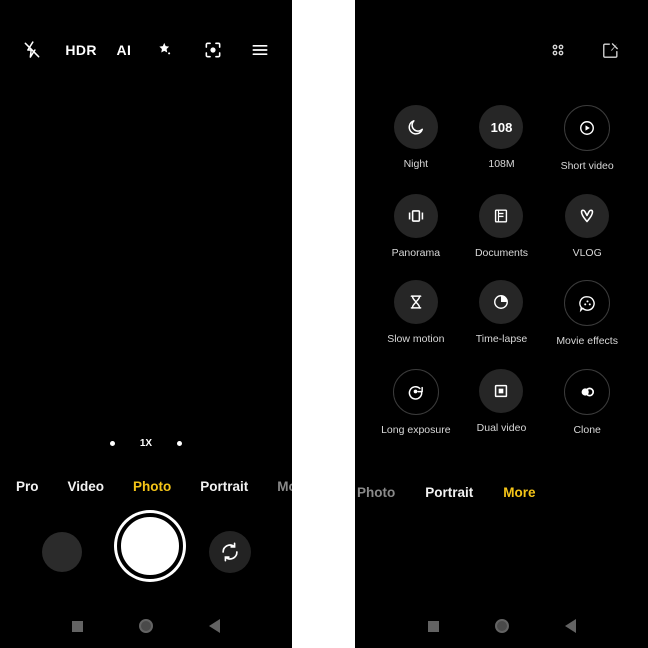 Image resolution: width=648 pixels, height=648 pixels. I want to click on mode-label: Long exposure, so click(416, 429).